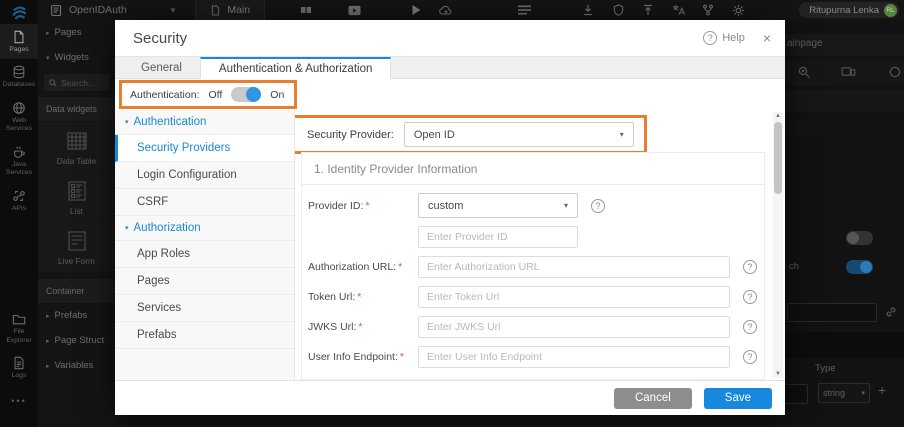  Describe the element at coordinates (19, 42) in the screenshot. I see `rail-item-pages: Pages` at that location.